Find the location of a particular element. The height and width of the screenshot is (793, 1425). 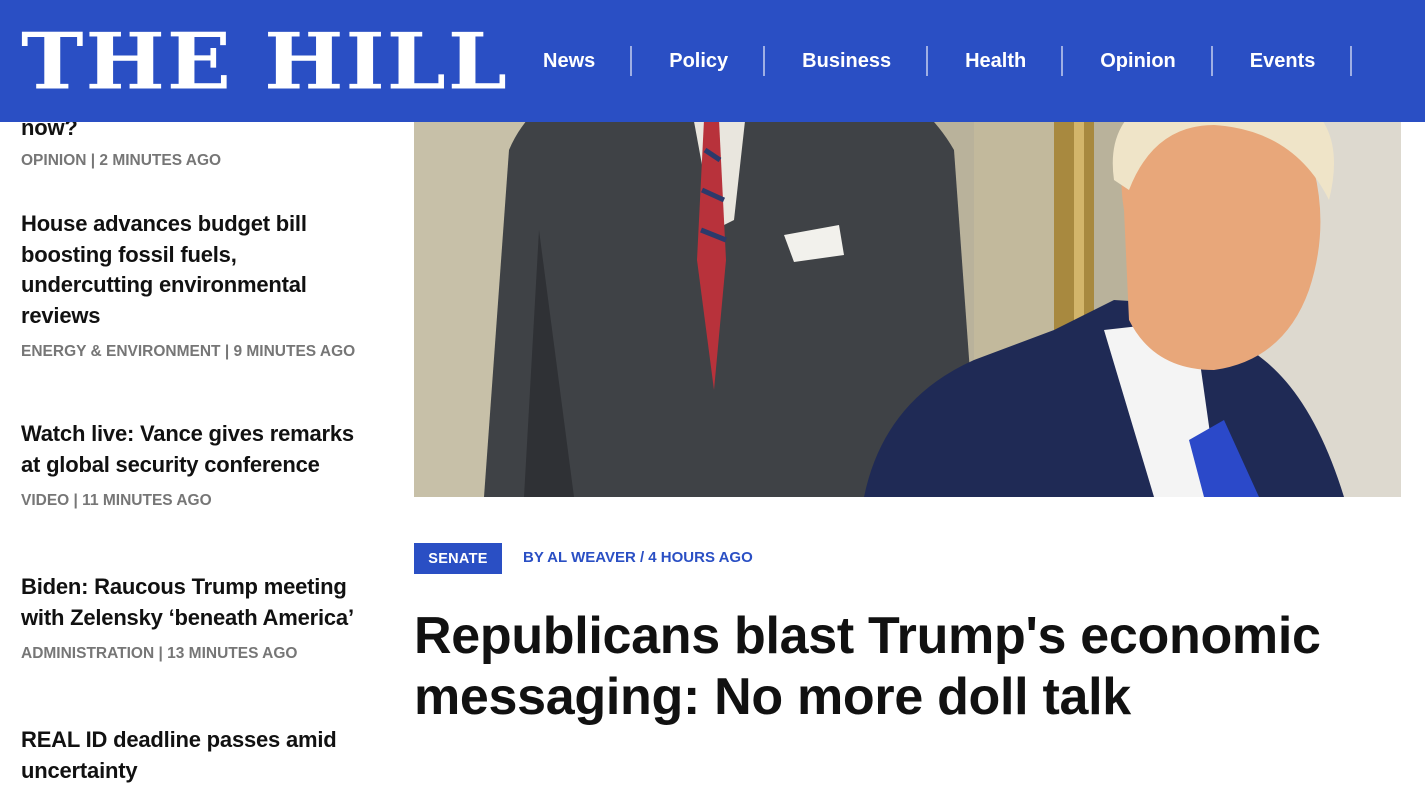

story-title: REAL ID deadline passes amid uncertainty is located at coordinates (191, 755).